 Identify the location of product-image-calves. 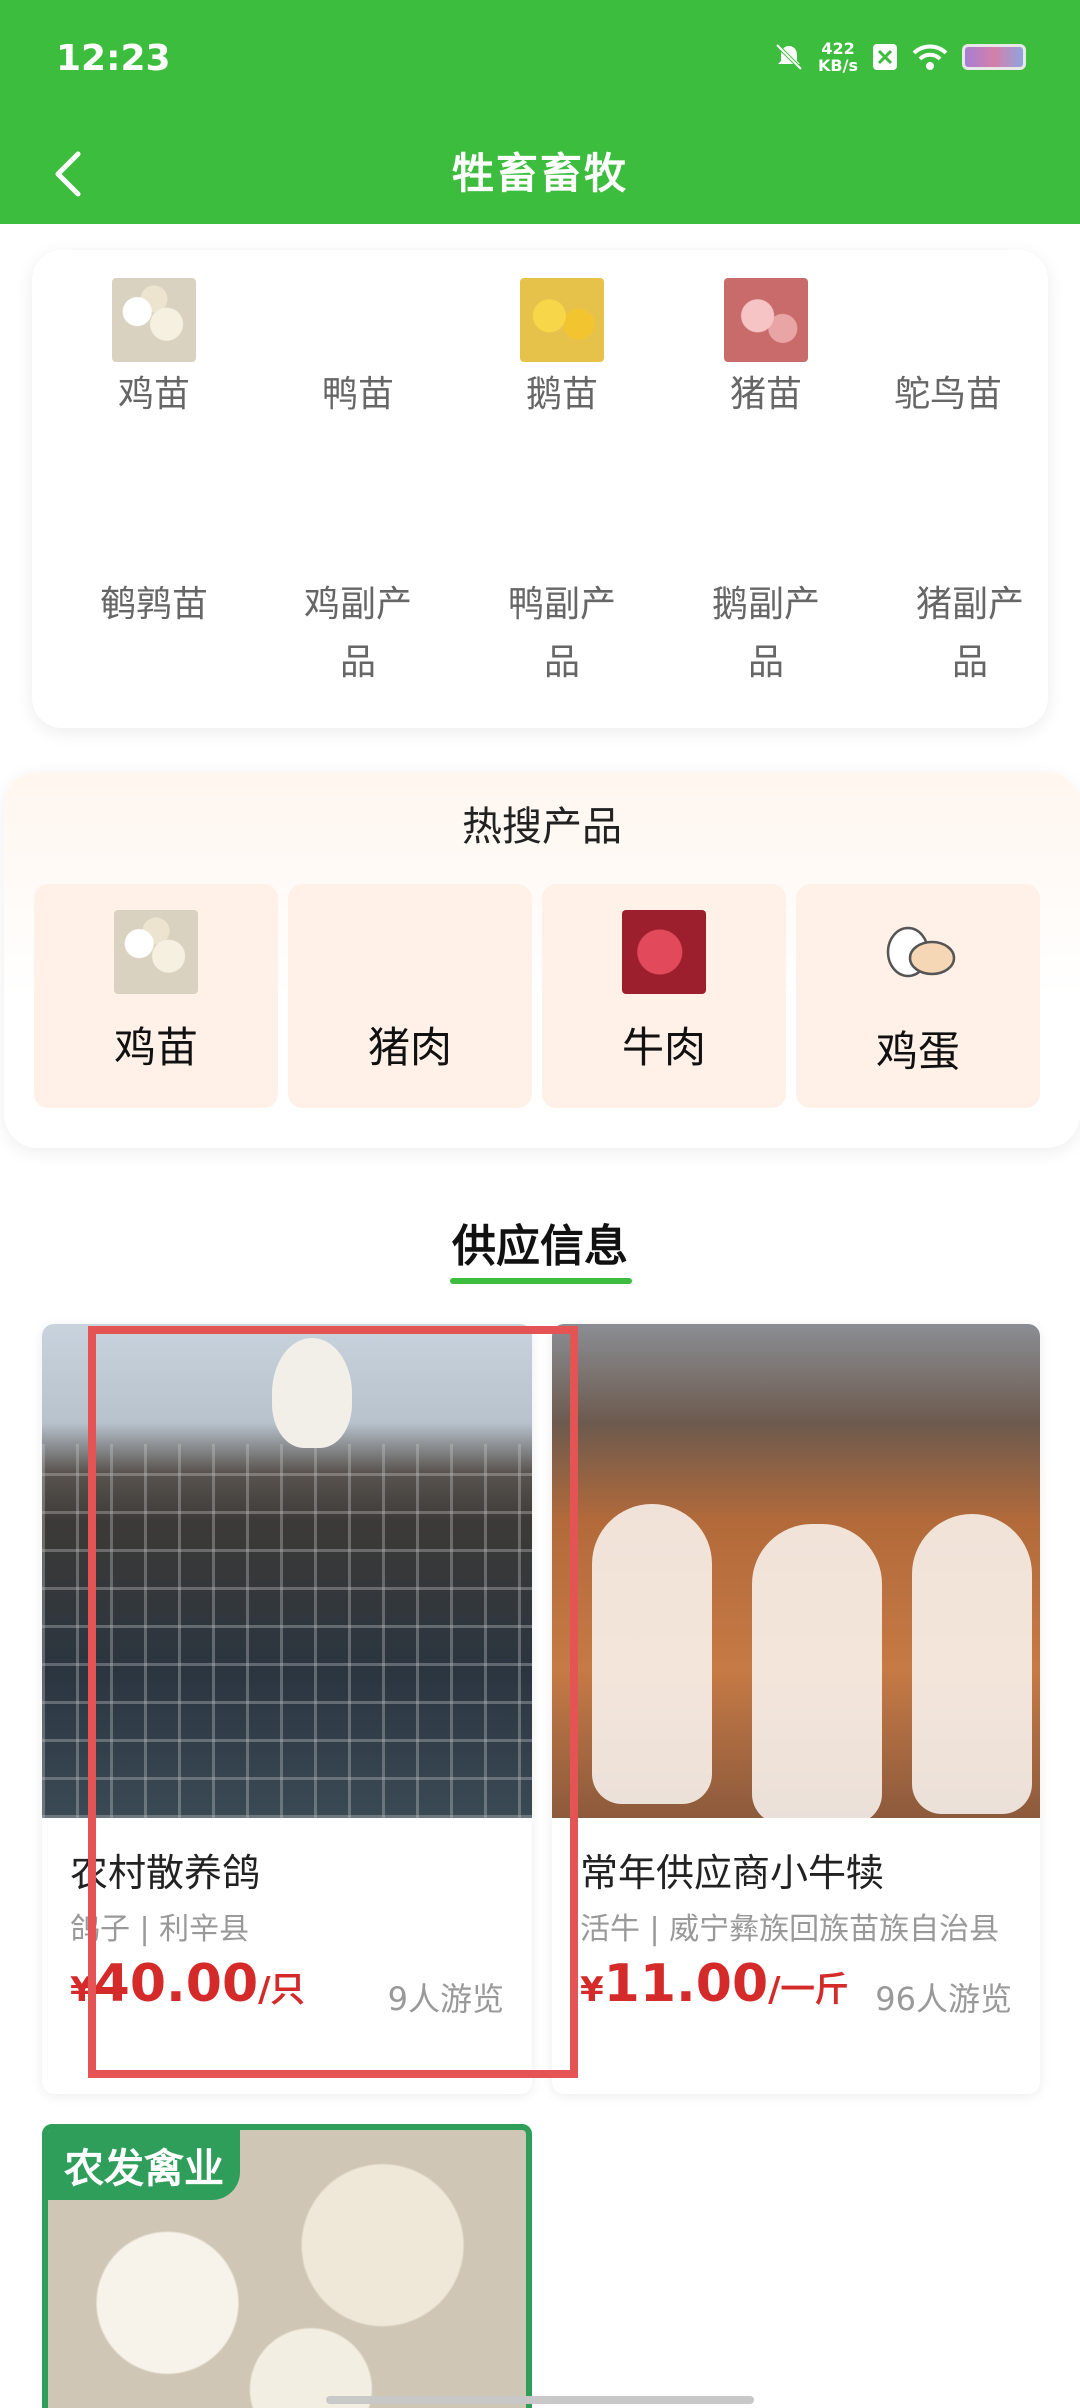
(796, 1571).